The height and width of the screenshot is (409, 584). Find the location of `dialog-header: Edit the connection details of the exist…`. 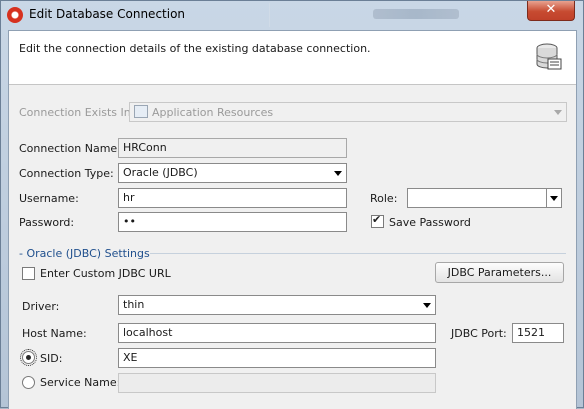

dialog-header: Edit the connection details of the exist… is located at coordinates (292, 58).